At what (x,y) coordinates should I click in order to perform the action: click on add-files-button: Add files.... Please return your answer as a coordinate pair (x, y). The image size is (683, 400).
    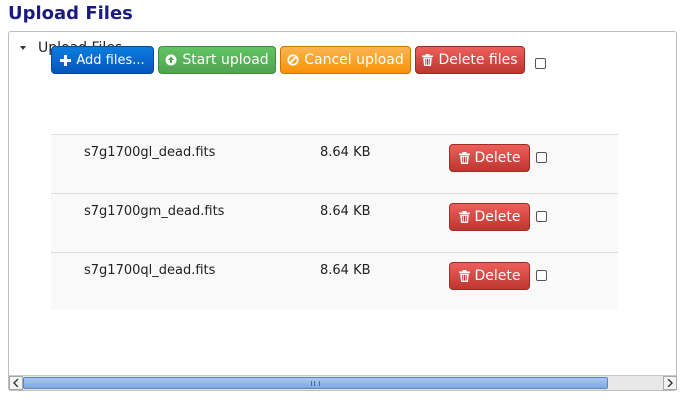
    Looking at the image, I should click on (102, 60).